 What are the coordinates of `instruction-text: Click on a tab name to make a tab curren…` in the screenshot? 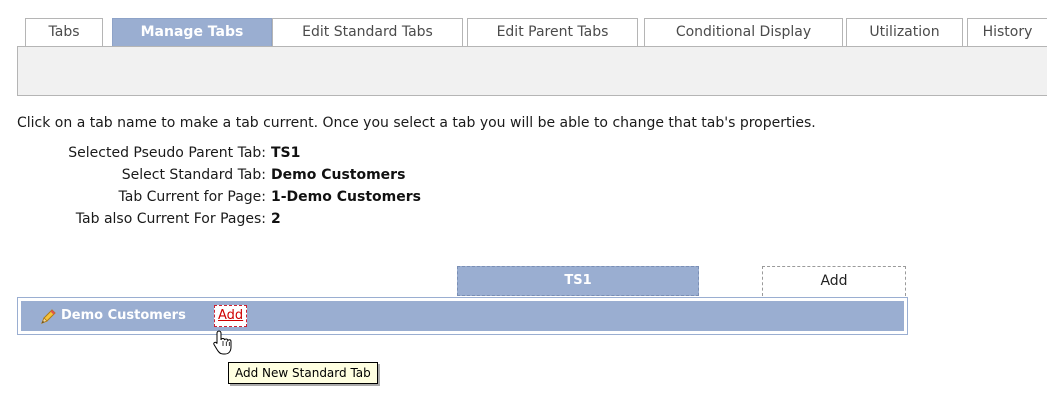 It's located at (416, 123).